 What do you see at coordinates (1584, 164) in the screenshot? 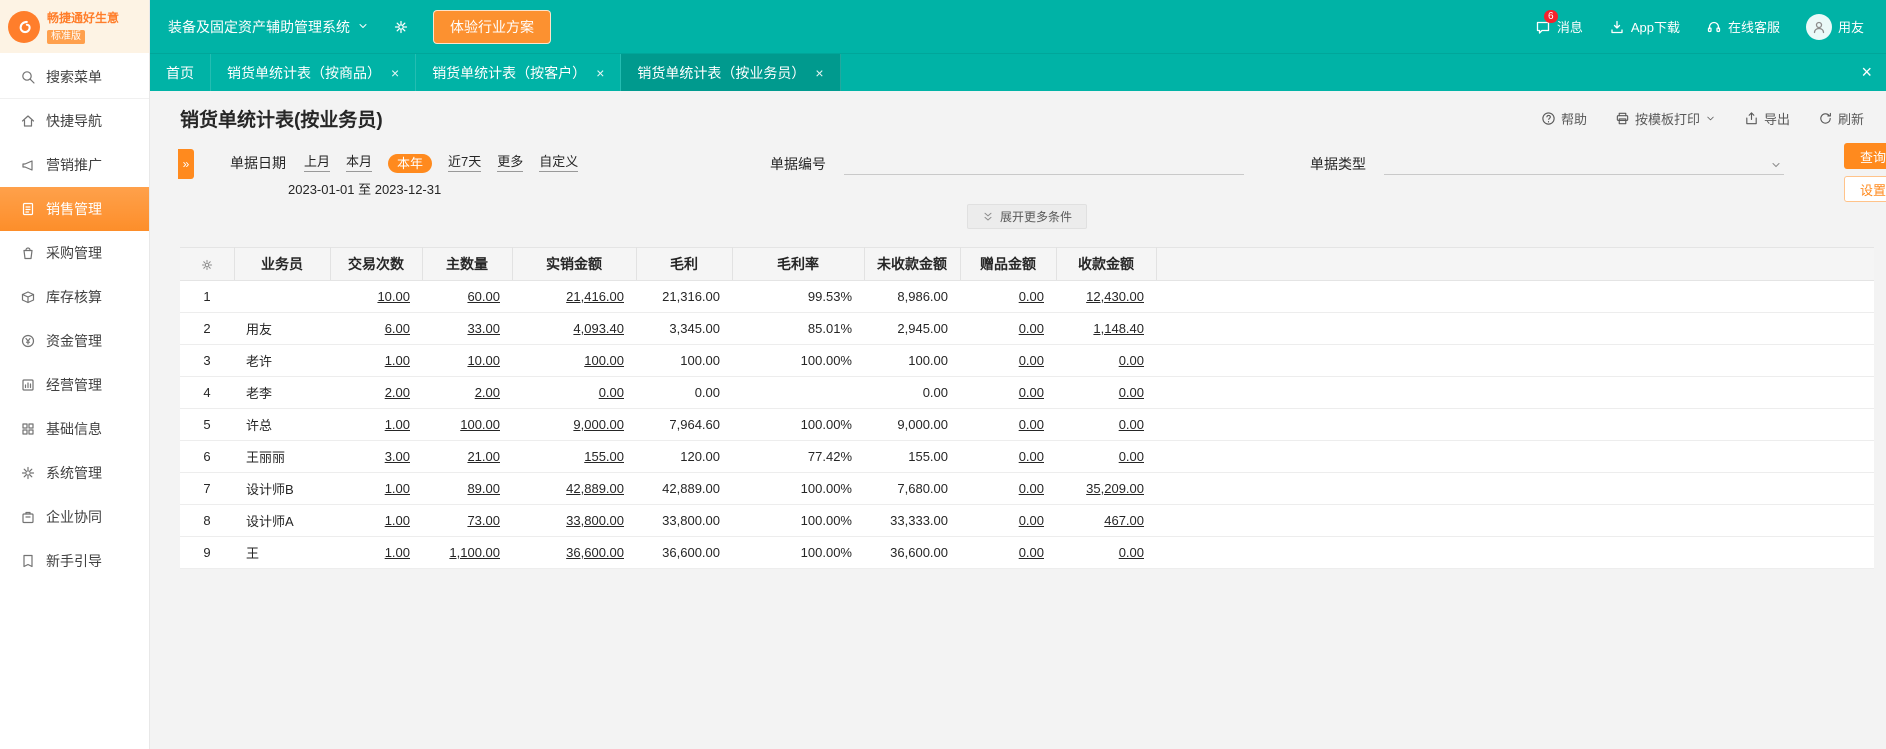
I see `doc-type-select` at bounding box center [1584, 164].